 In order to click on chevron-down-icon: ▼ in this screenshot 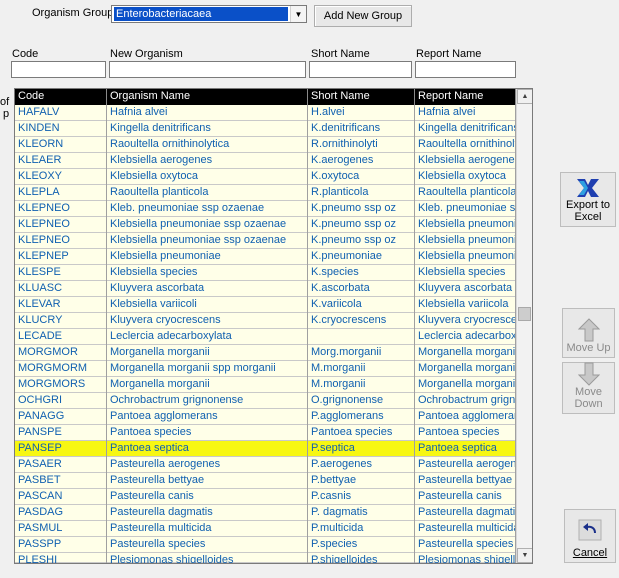, I will do `click(298, 14)`.